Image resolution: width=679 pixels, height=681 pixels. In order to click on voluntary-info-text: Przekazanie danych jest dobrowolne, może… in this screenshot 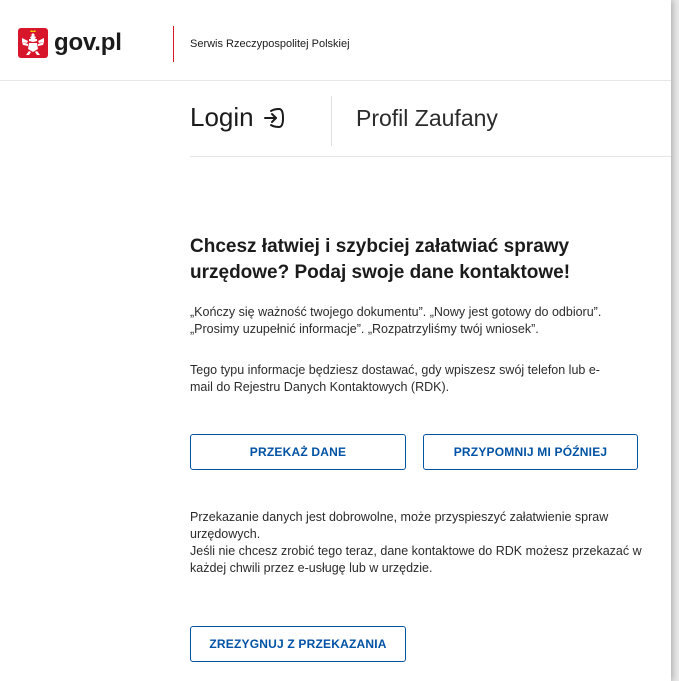, I will do `click(399, 525)`.